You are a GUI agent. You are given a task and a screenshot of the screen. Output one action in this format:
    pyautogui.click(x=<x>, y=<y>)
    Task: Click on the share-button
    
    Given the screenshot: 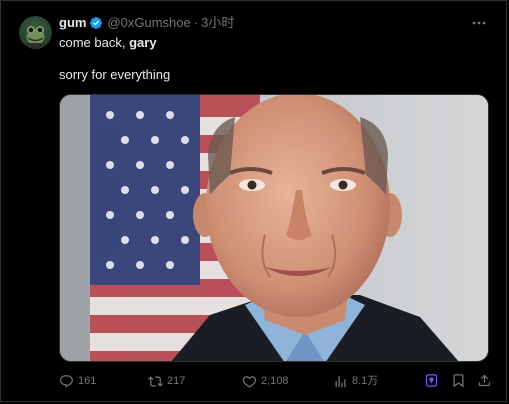 What is the action you would take?
    pyautogui.click(x=484, y=380)
    